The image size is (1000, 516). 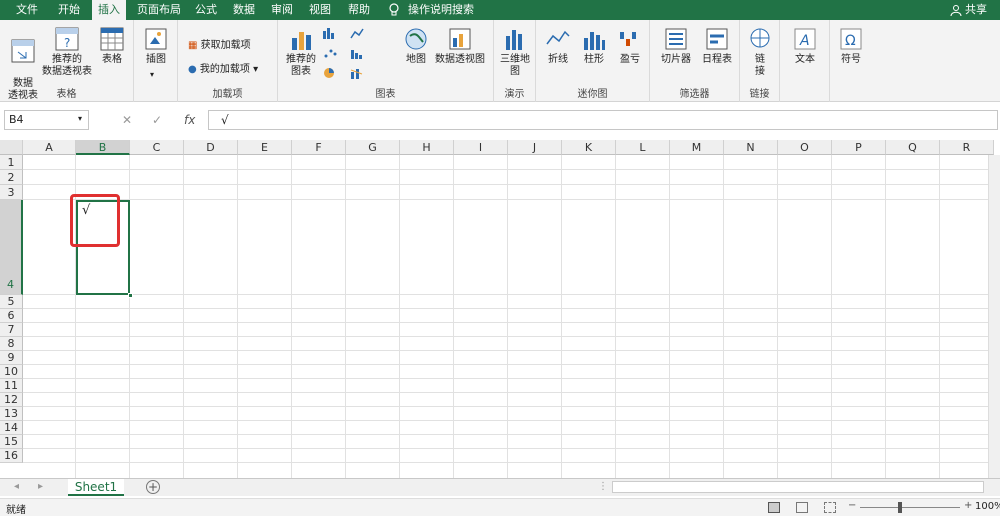 What do you see at coordinates (112, 46) in the screenshot?
I see `table-button: 表格` at bounding box center [112, 46].